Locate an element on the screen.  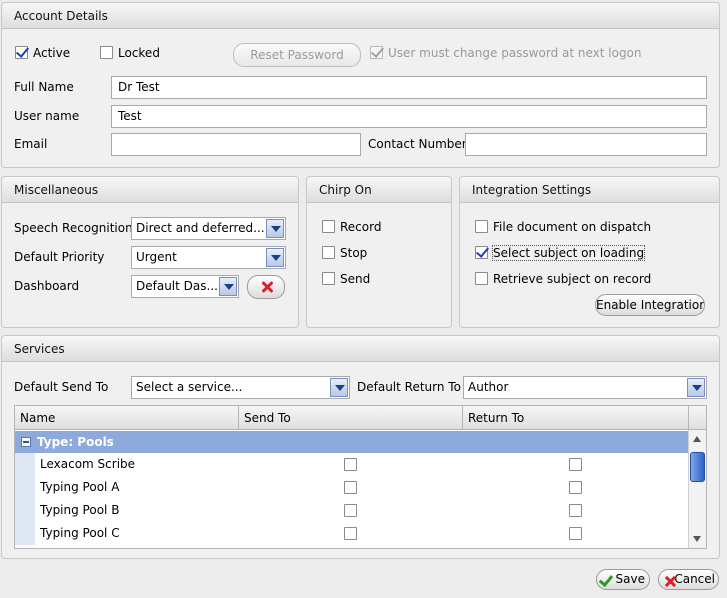
must-change-password-checkbox is located at coordinates (376, 52).